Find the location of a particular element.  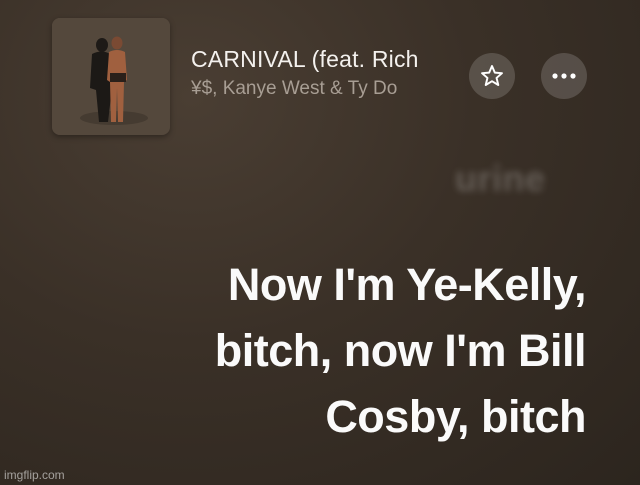

lyric-line: Cosby, bitch is located at coordinates (455, 416).